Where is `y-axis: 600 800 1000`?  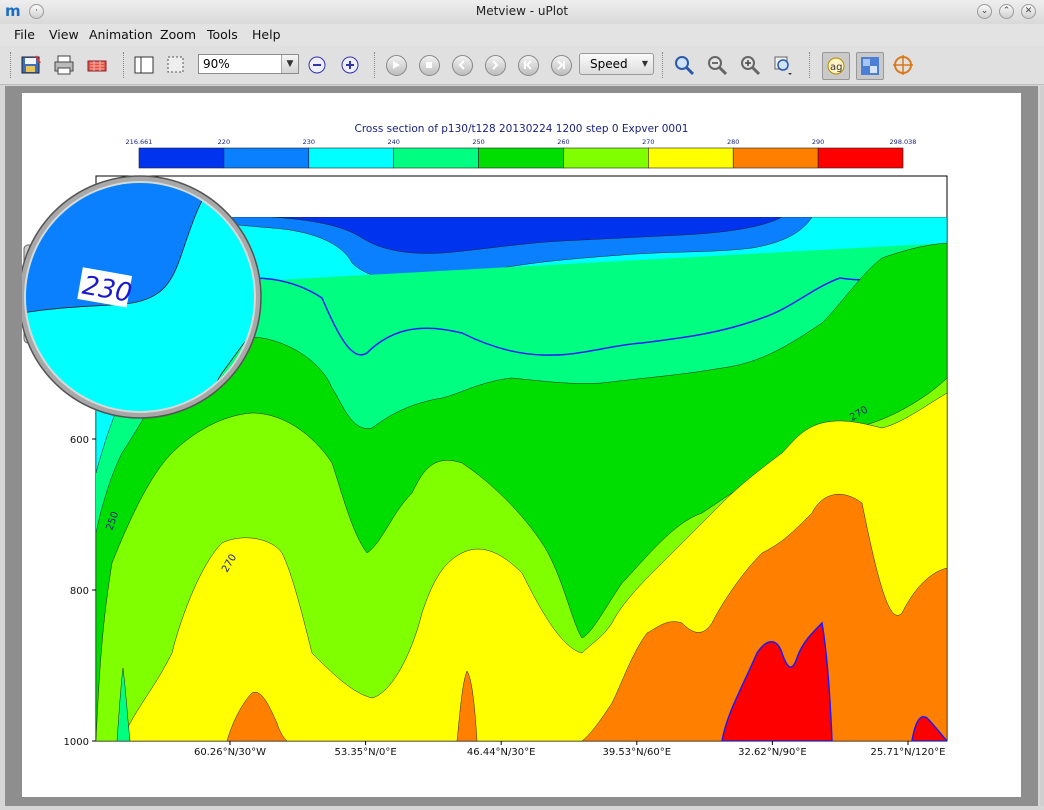
y-axis: 600 800 1000 is located at coordinates (80, 591).